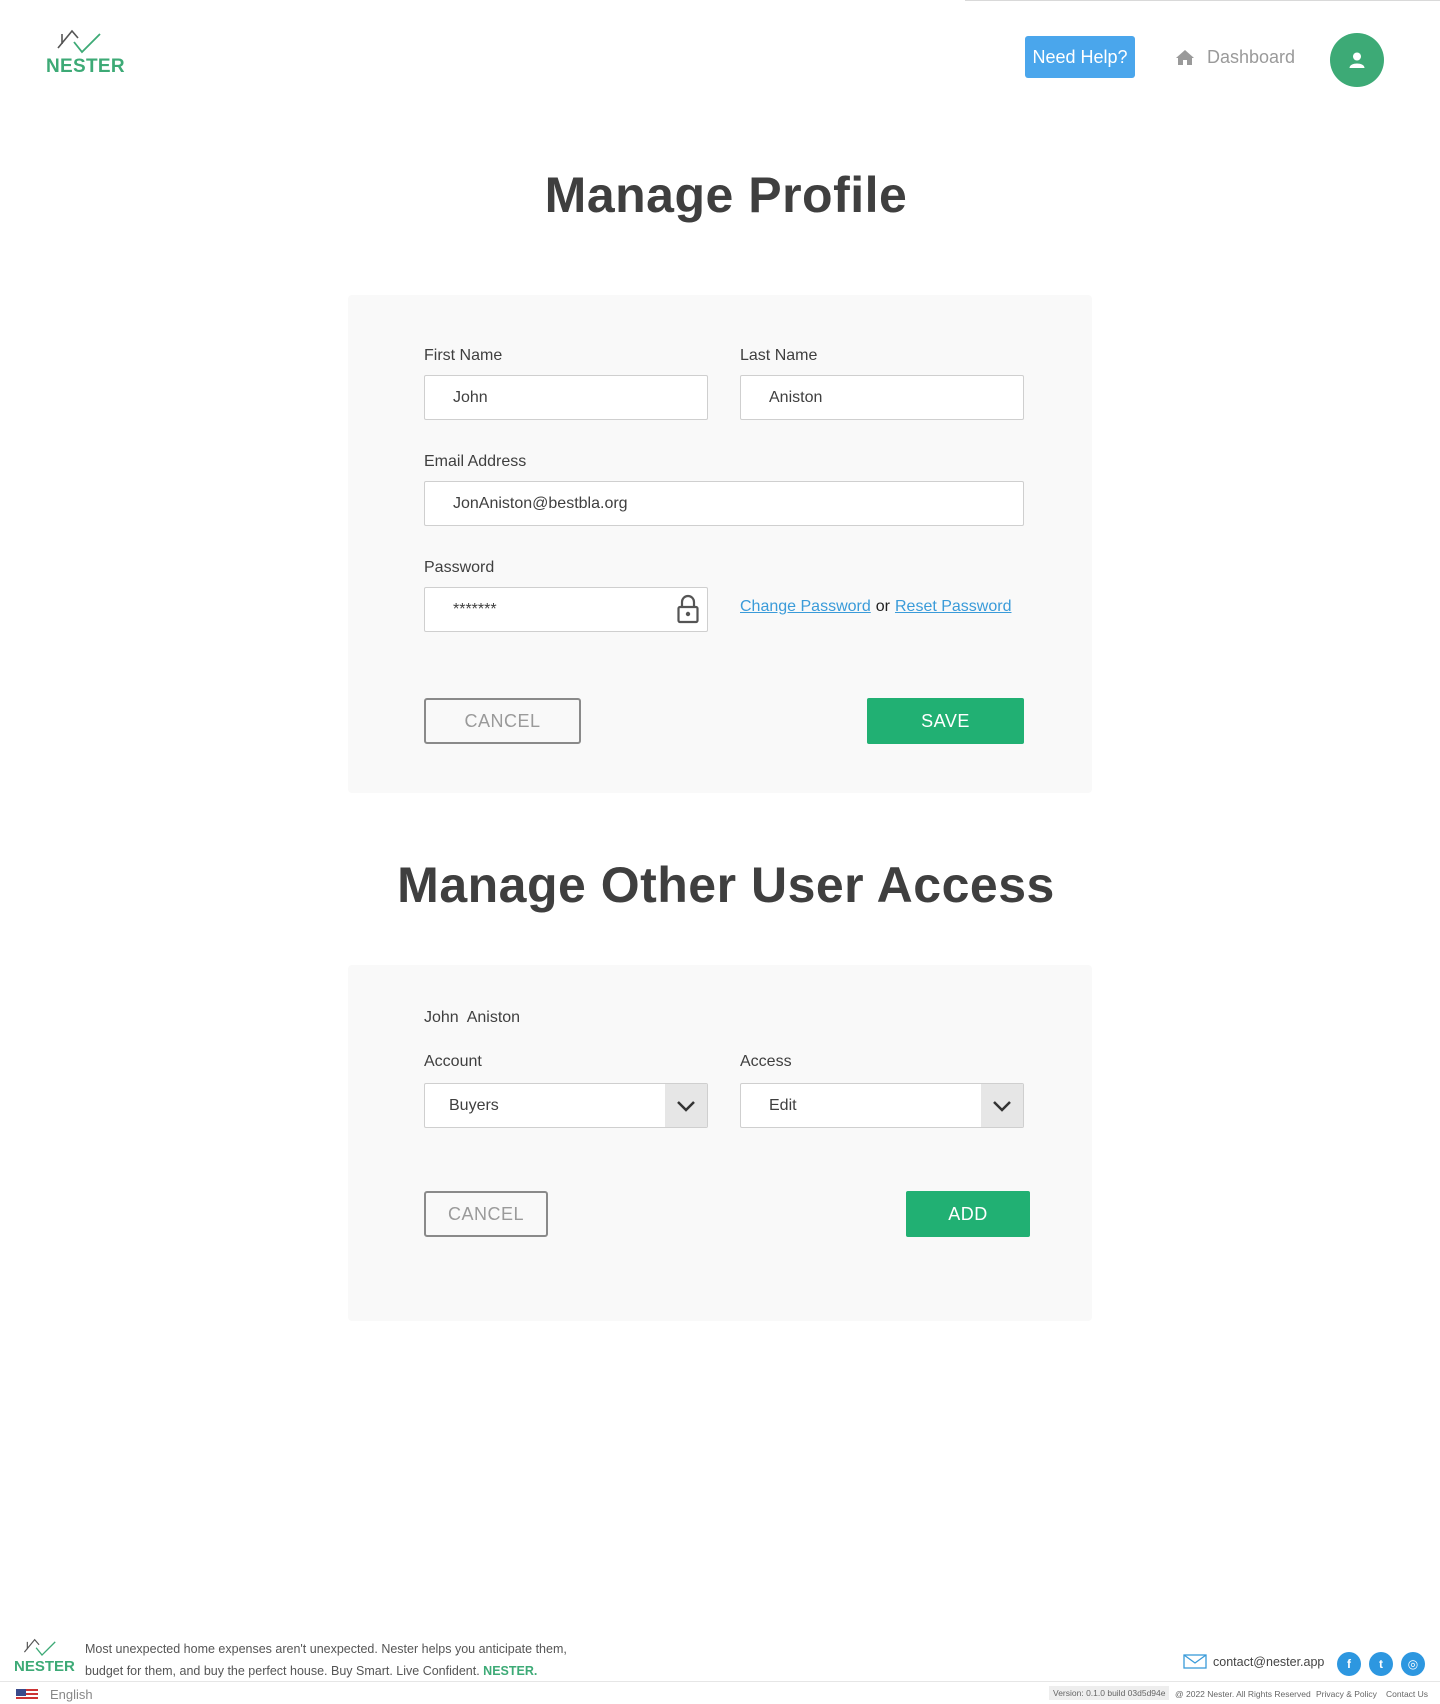 This screenshot has width=1440, height=1704. What do you see at coordinates (1185, 57) in the screenshot?
I see `home-icon` at bounding box center [1185, 57].